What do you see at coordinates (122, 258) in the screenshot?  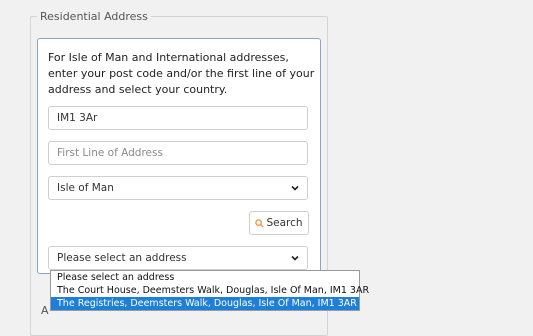 I see `address-select-value: Please select an address` at bounding box center [122, 258].